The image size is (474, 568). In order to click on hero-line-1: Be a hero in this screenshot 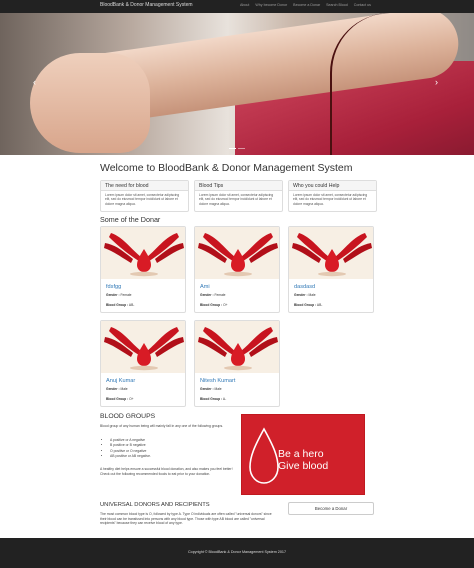, I will do `click(301, 454)`.